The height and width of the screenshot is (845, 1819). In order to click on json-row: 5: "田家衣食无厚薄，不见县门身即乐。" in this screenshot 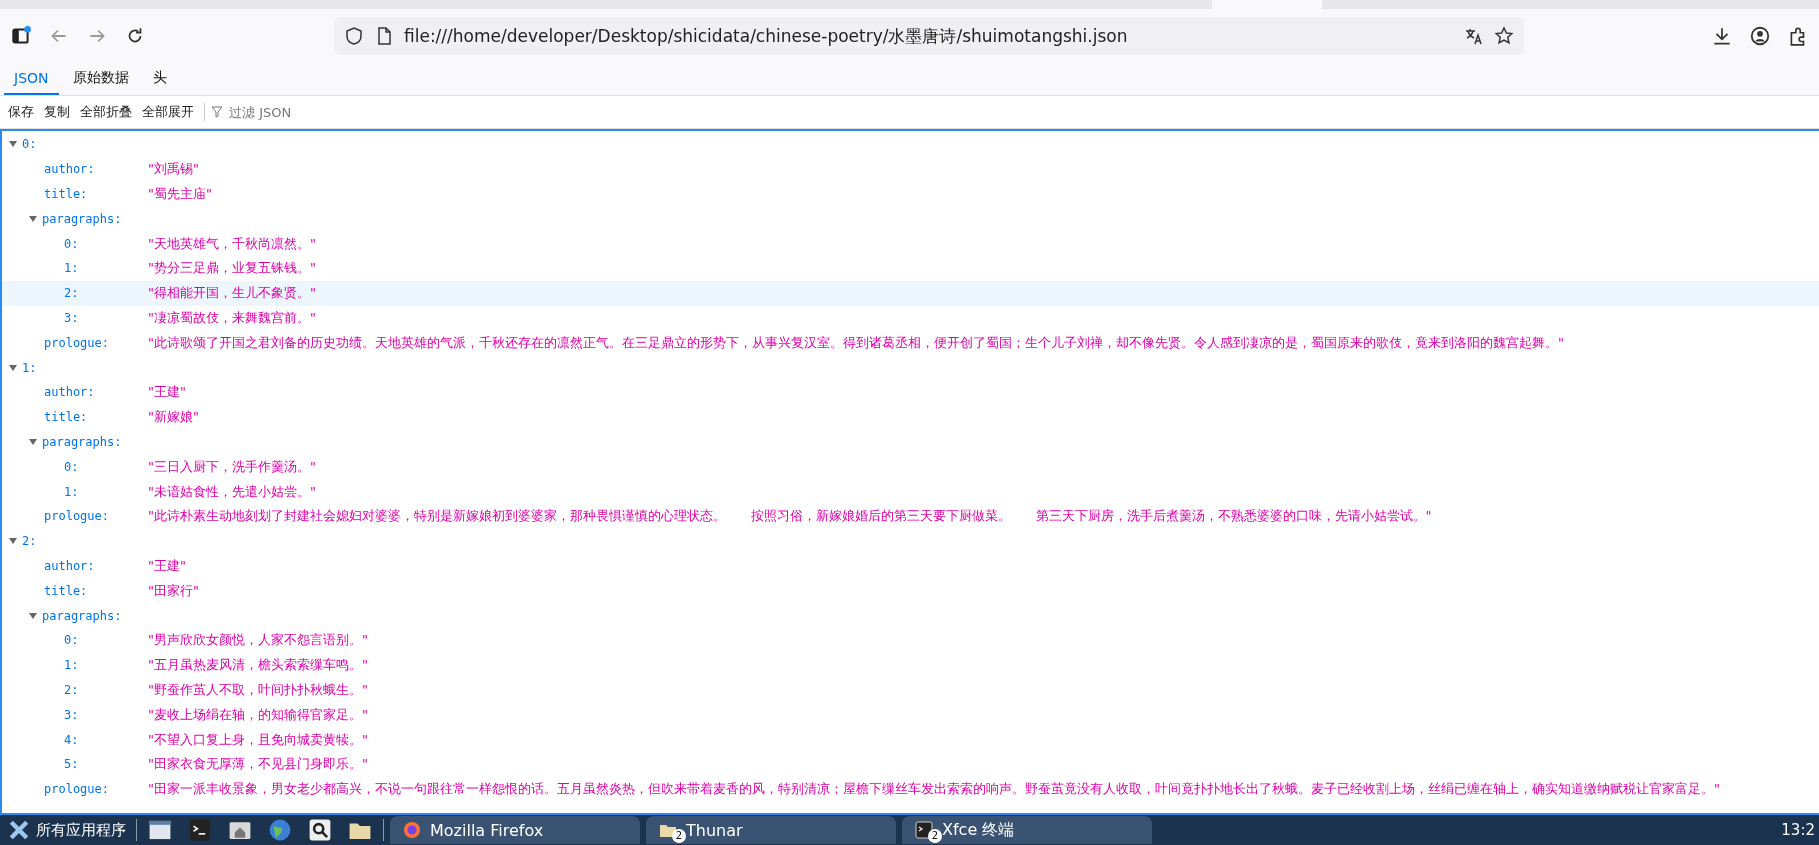, I will do `click(910, 764)`.